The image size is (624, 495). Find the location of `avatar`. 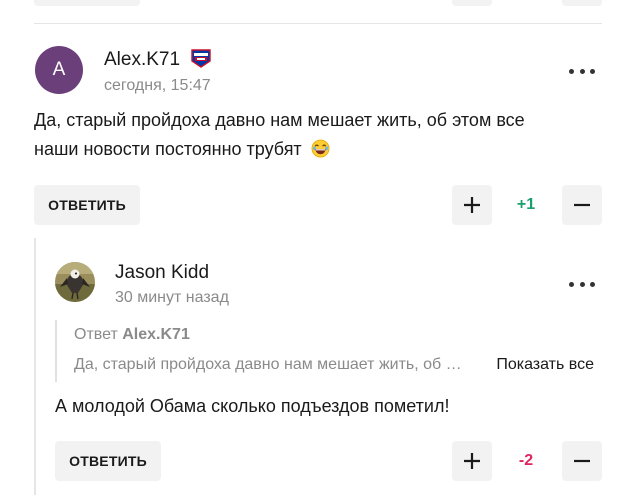

avatar is located at coordinates (75, 282).